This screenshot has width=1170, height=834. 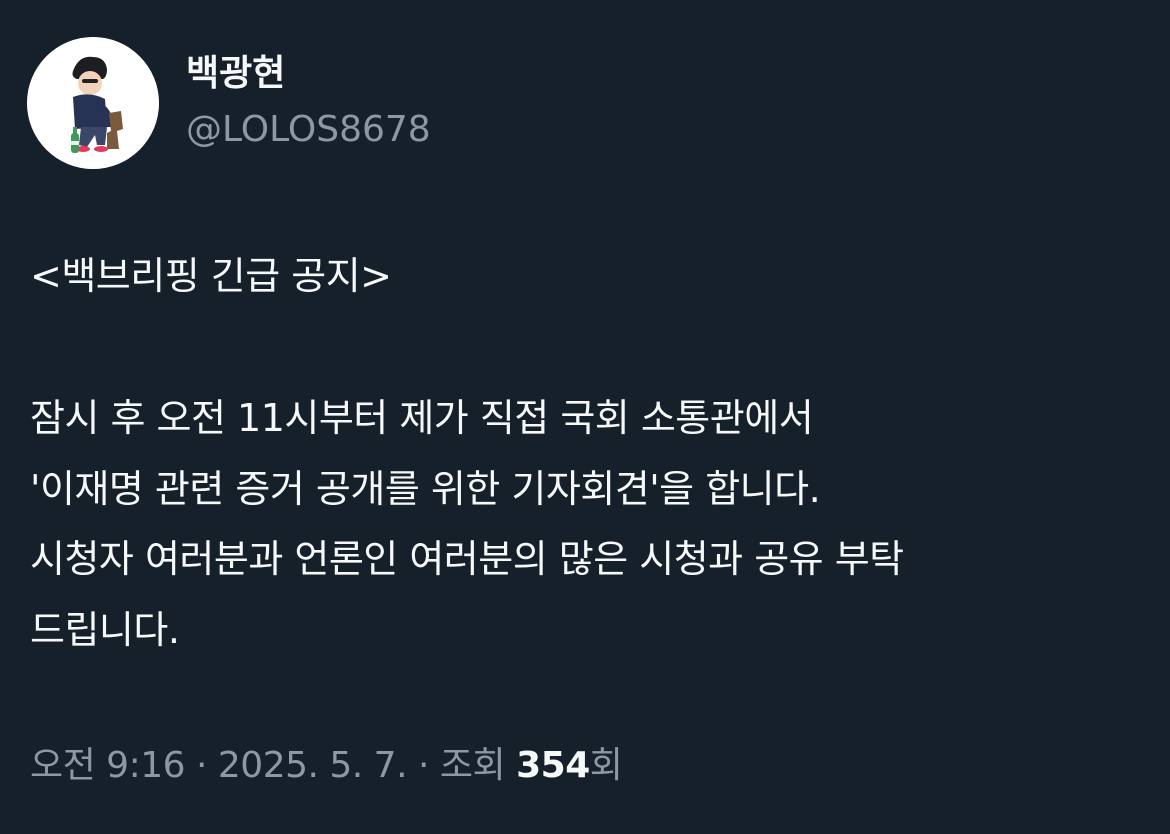 What do you see at coordinates (553, 765) in the screenshot?
I see `views-count: 354` at bounding box center [553, 765].